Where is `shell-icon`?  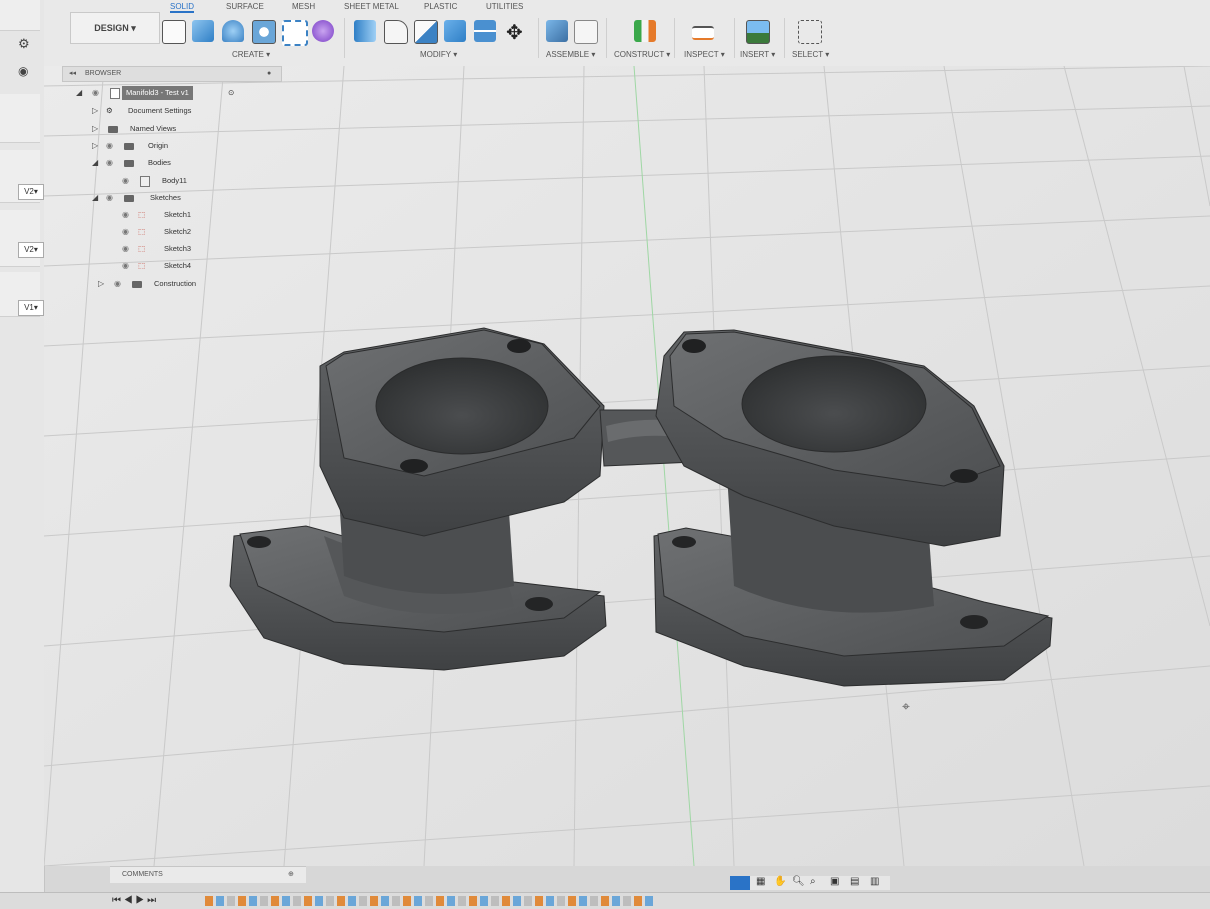 shell-icon is located at coordinates (455, 31).